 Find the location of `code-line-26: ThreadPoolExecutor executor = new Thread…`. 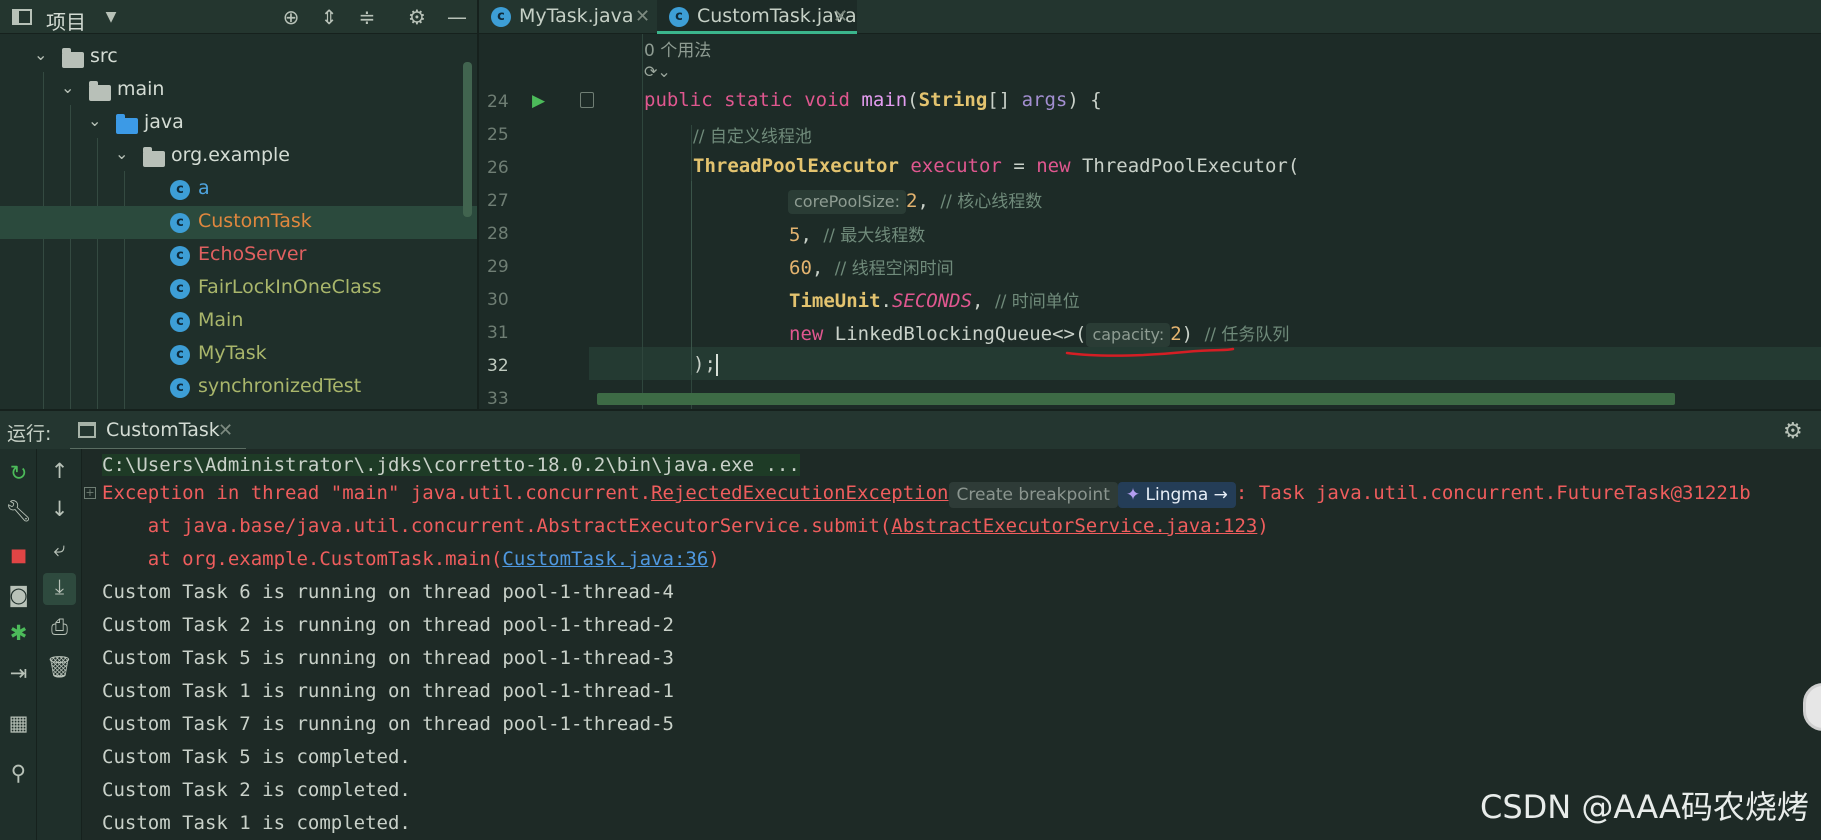

code-line-26: ThreadPoolExecutor executor = new Thread… is located at coordinates (996, 166).